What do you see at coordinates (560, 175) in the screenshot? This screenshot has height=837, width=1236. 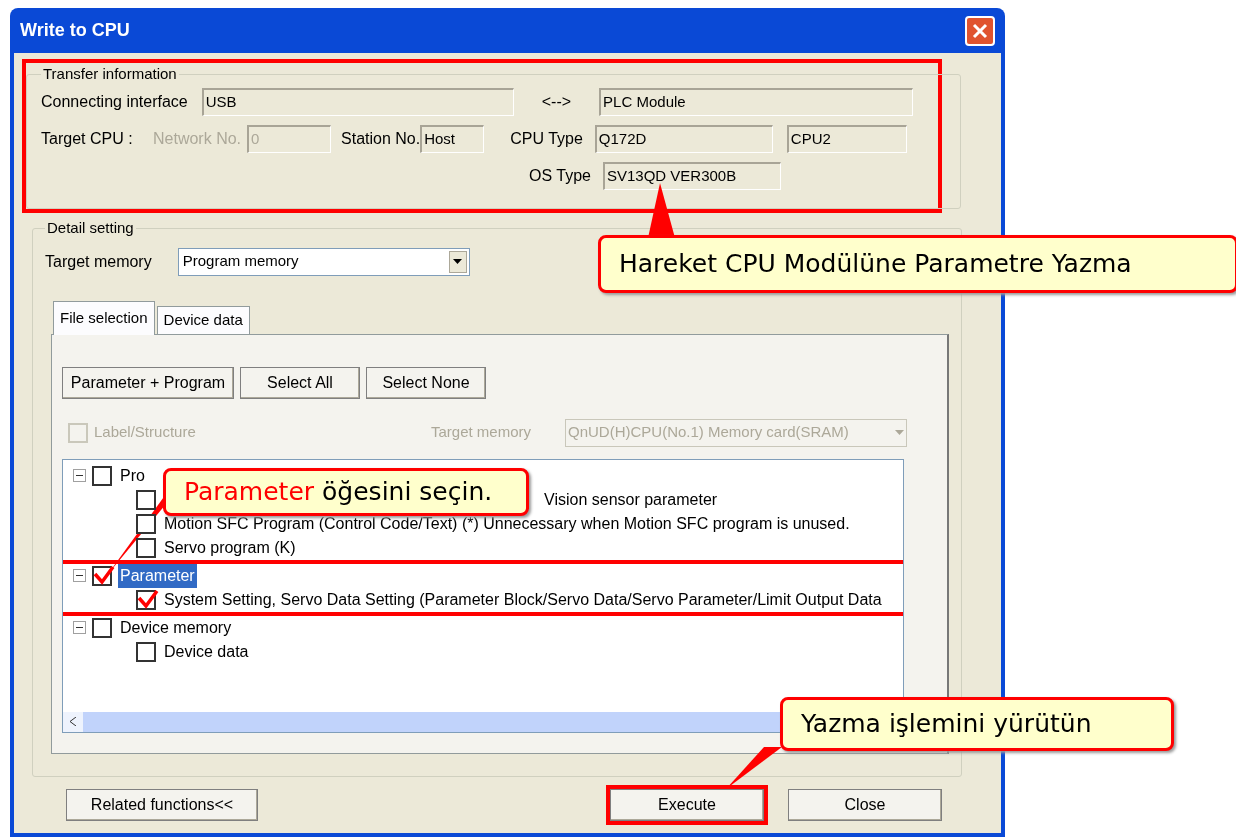 I see `field-label: OS Type` at bounding box center [560, 175].